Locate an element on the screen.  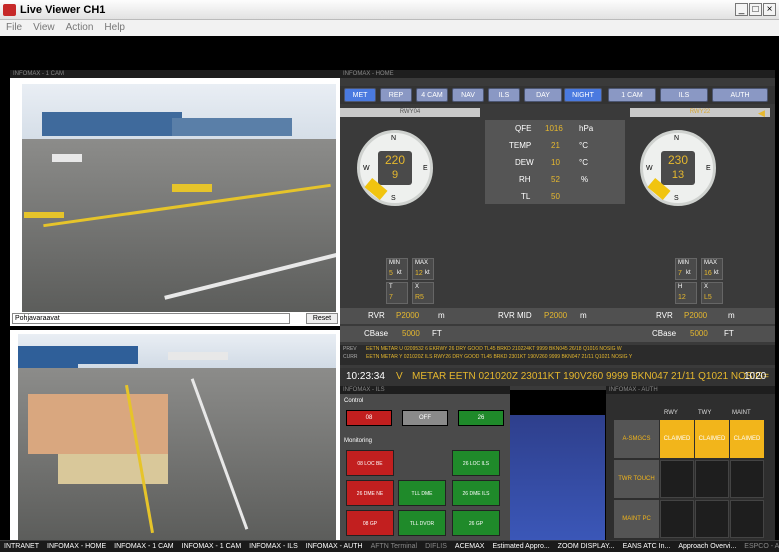
monitor-26-dme: 26 DME NE is located at coordinates (370, 493).